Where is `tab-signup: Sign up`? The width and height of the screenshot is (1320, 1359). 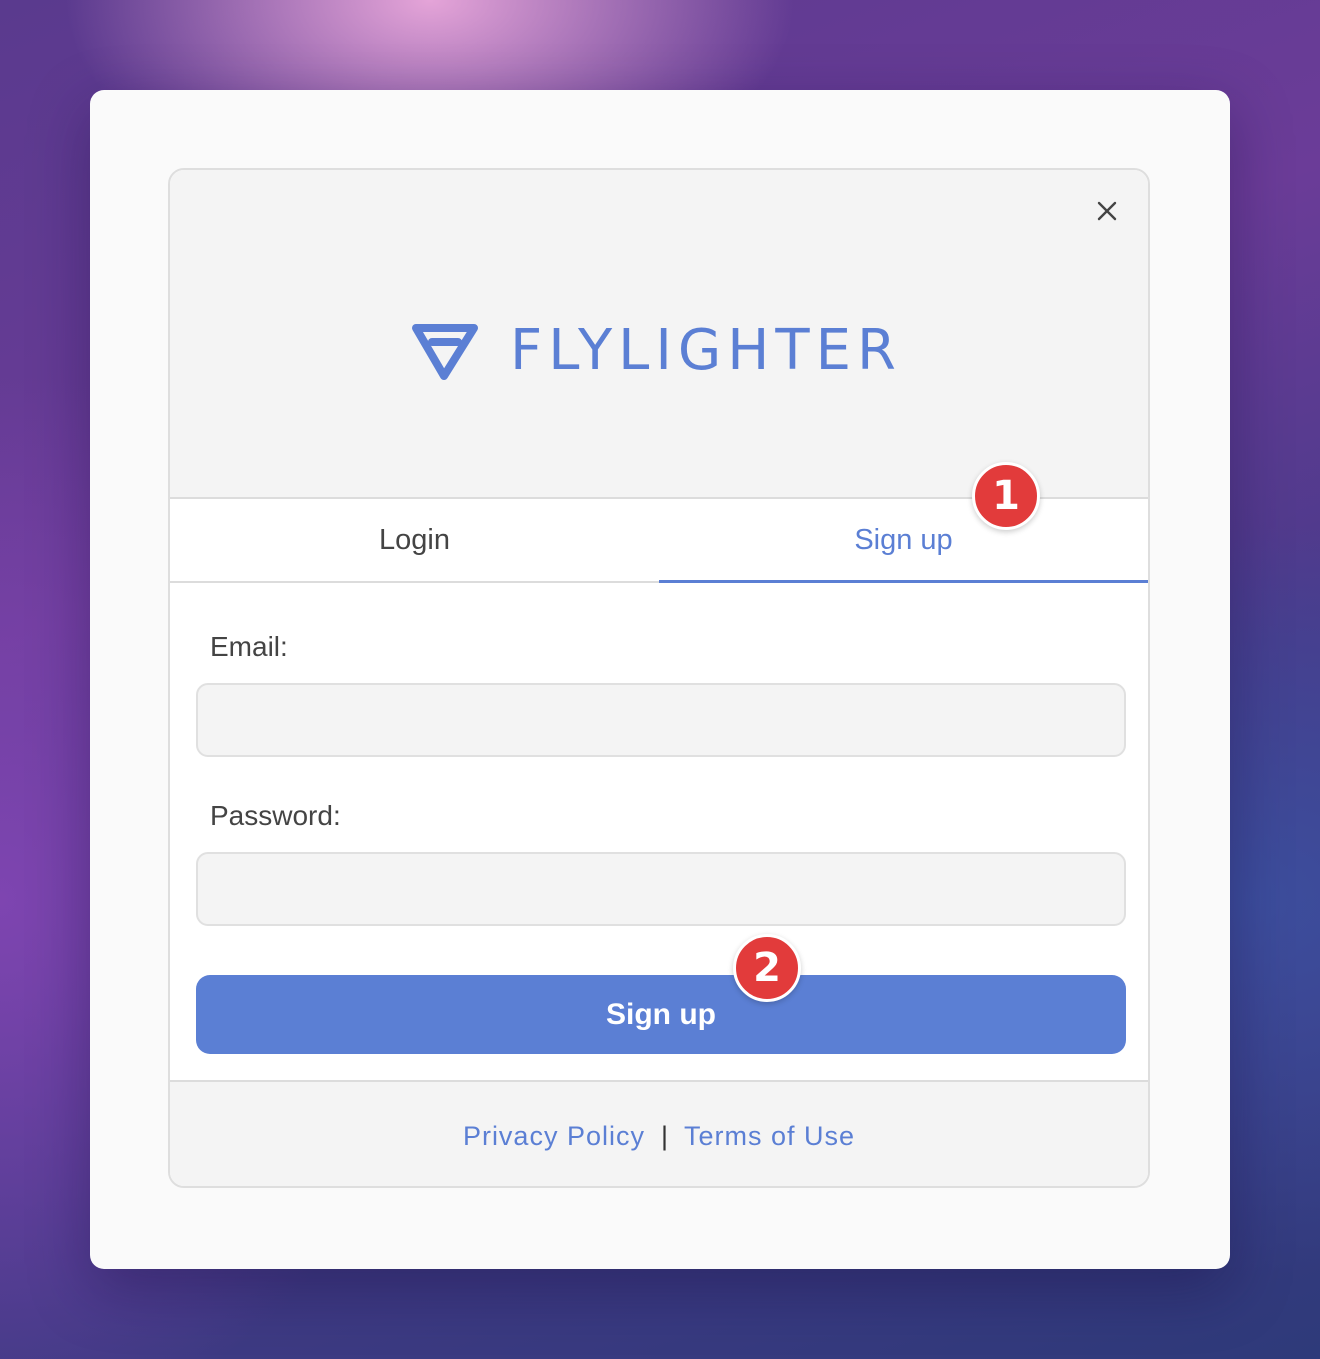
tab-signup: Sign up is located at coordinates (903, 541).